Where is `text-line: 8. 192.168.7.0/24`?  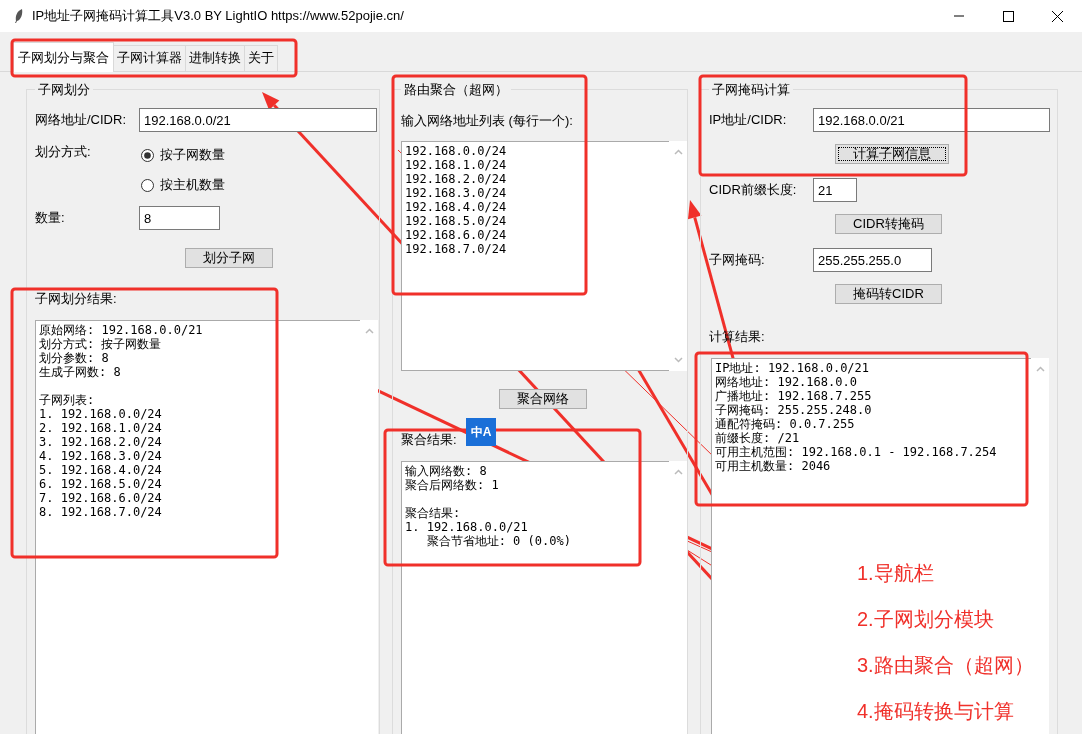
text-line: 8. 192.168.7.0/24 is located at coordinates (100, 512).